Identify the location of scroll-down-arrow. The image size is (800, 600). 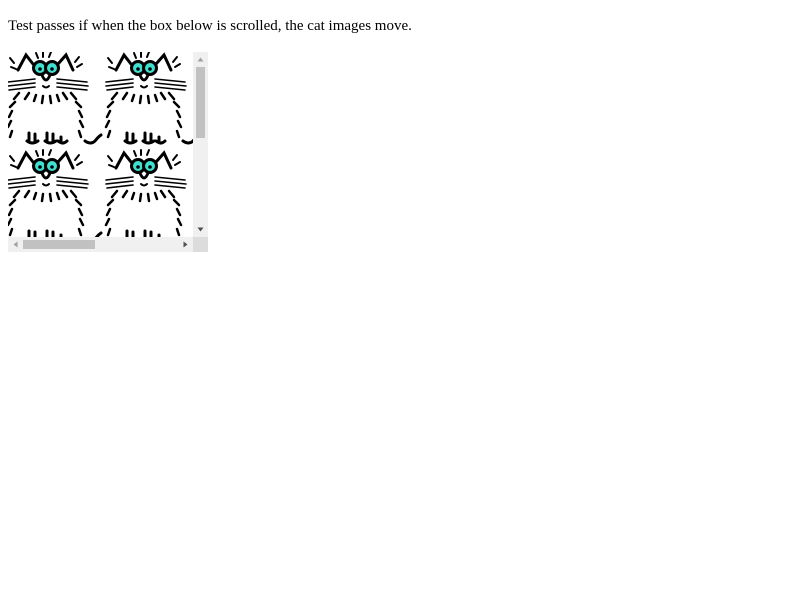
(200, 229).